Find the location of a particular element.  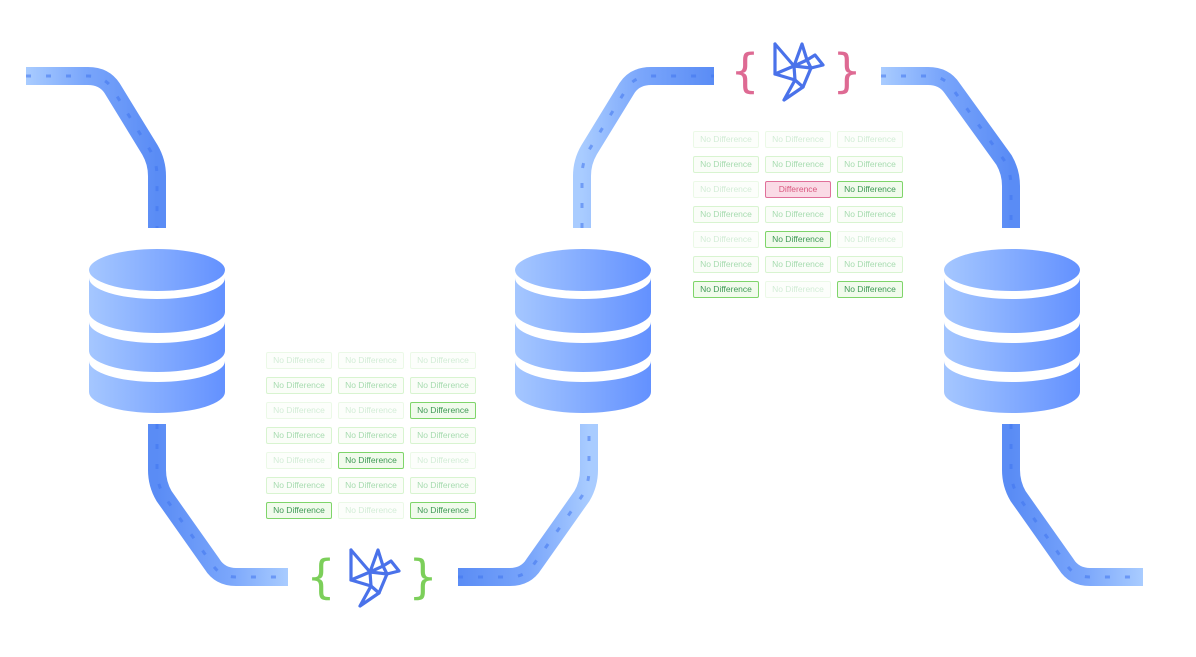

diff-tool-bottom: {} is located at coordinates (372, 578).